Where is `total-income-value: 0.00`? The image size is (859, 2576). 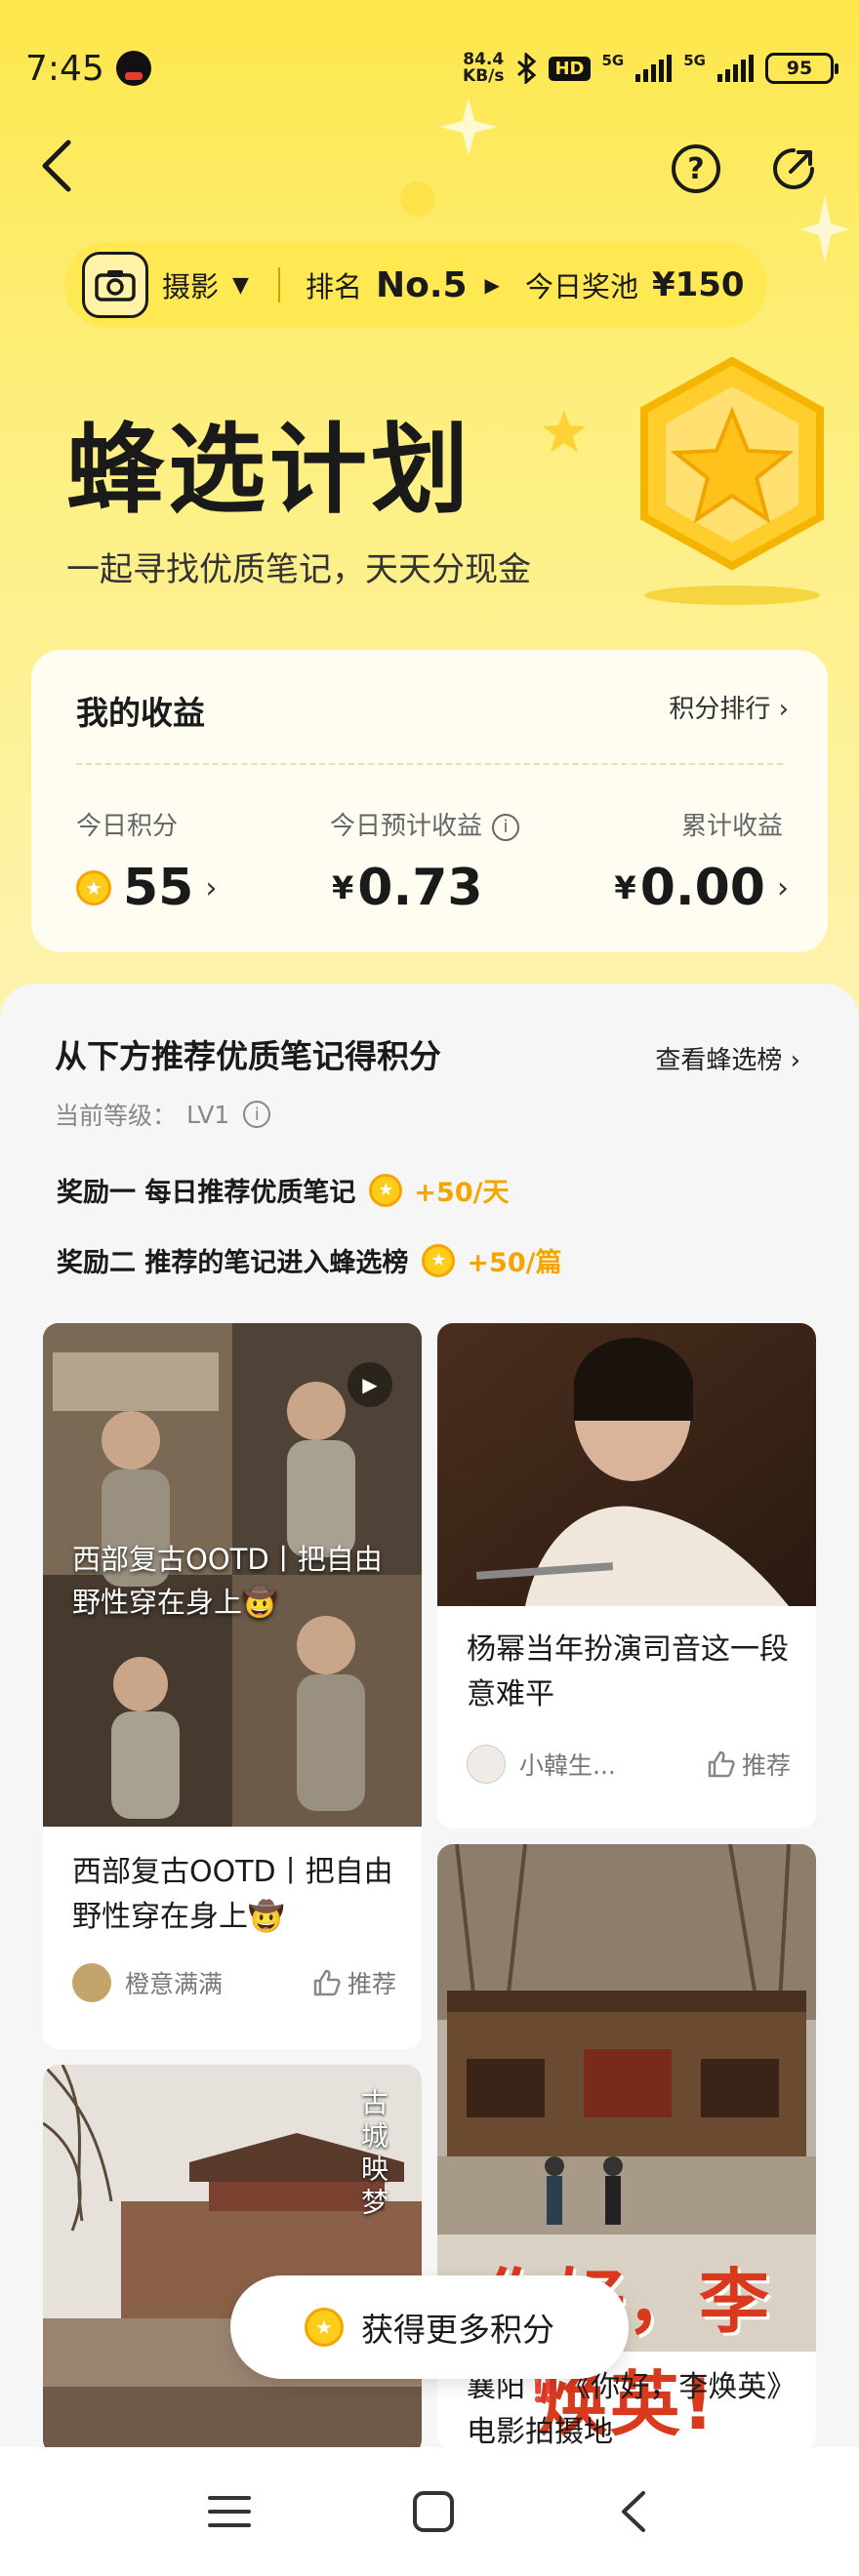
total-income-value: 0.00 is located at coordinates (702, 888).